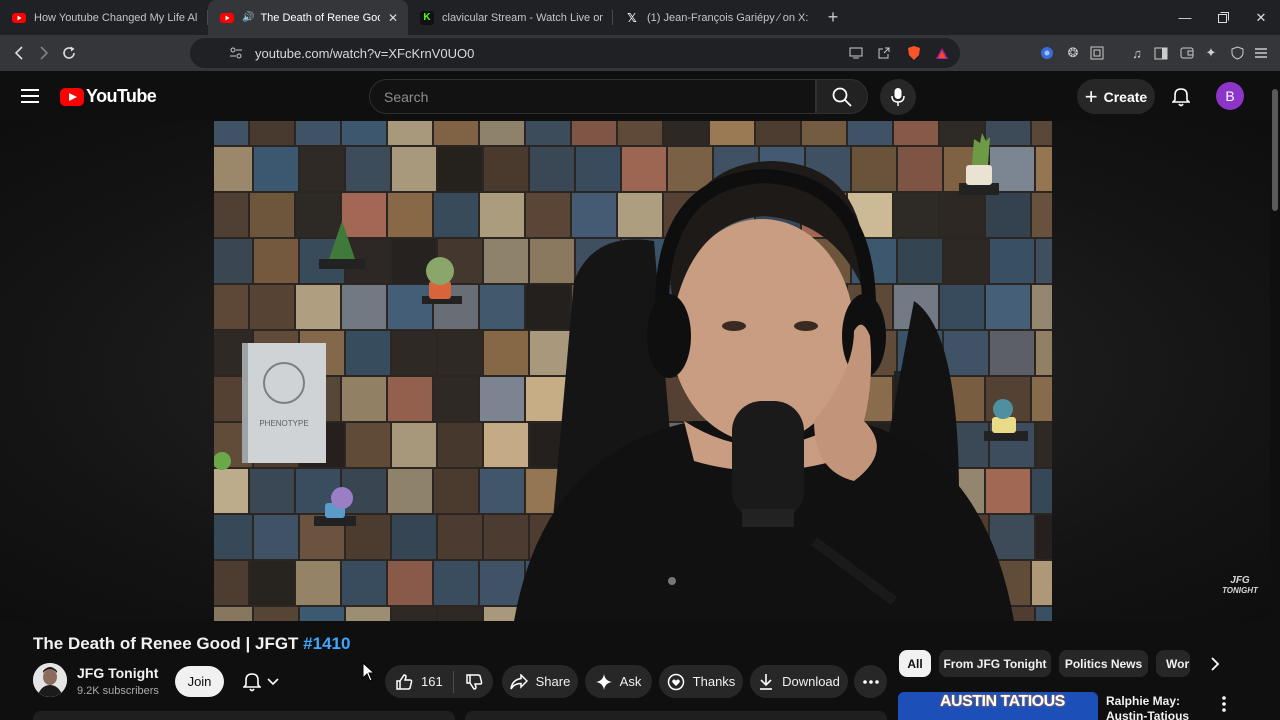 The image size is (1280, 720). Describe the element at coordinates (1237, 53) in the screenshot. I see `shield-icon` at that location.